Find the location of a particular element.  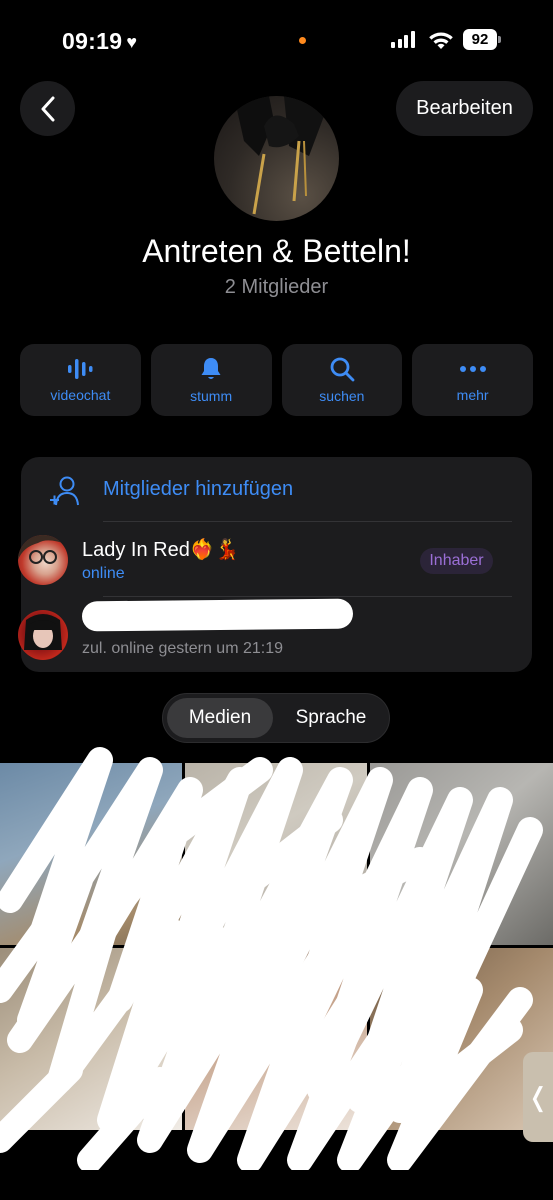

video-duration: 0:07 is located at coordinates (155, 1114).